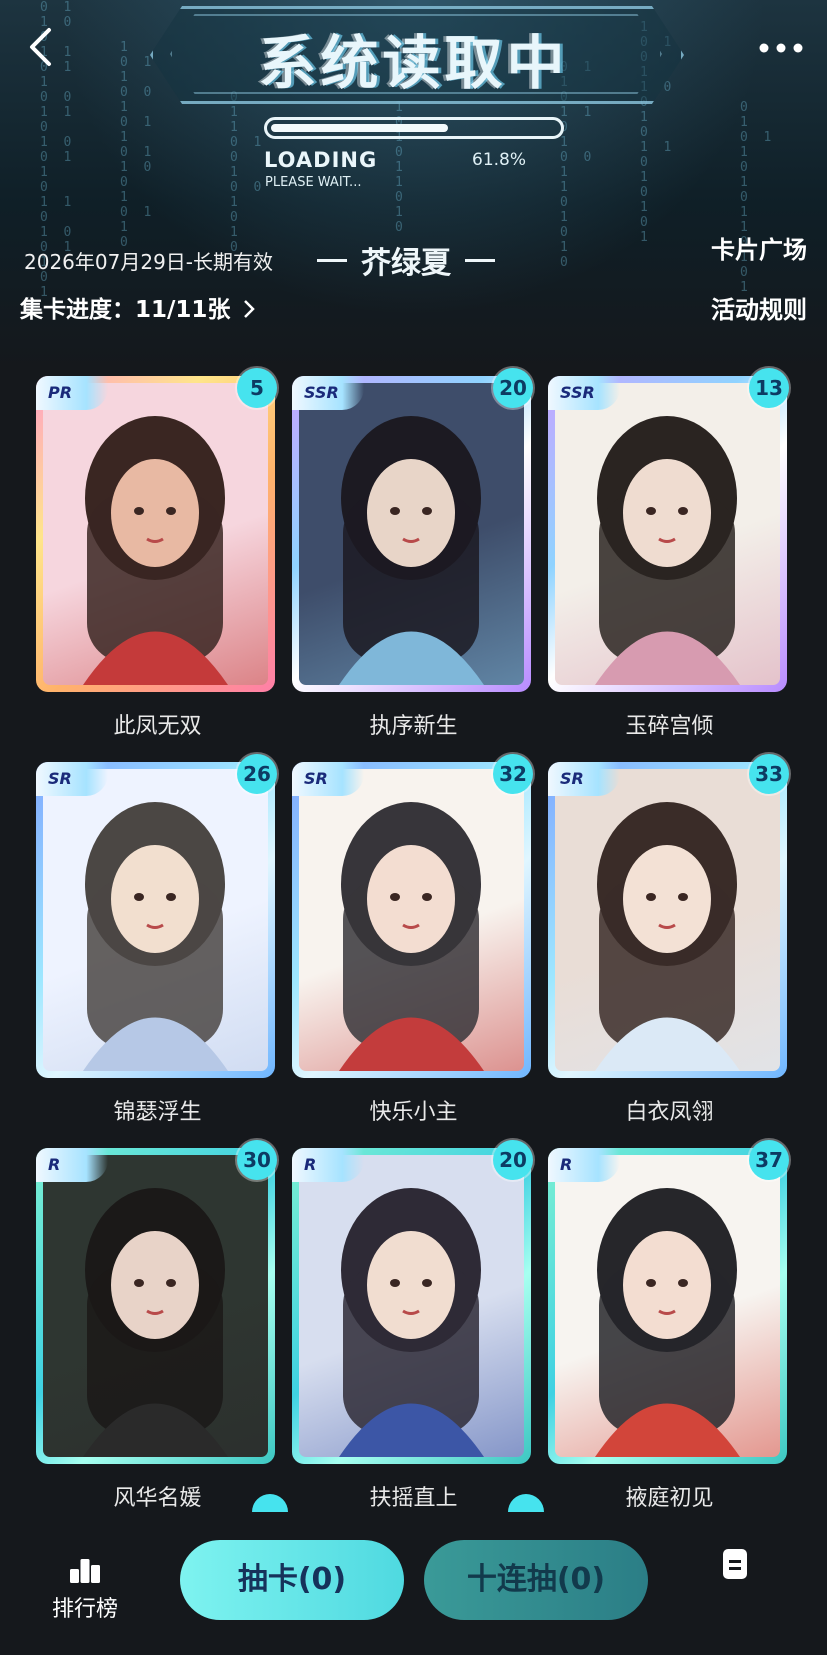 This screenshot has width=827, height=1655. Describe the element at coordinates (85, 1571) in the screenshot. I see `podium-icon` at that location.